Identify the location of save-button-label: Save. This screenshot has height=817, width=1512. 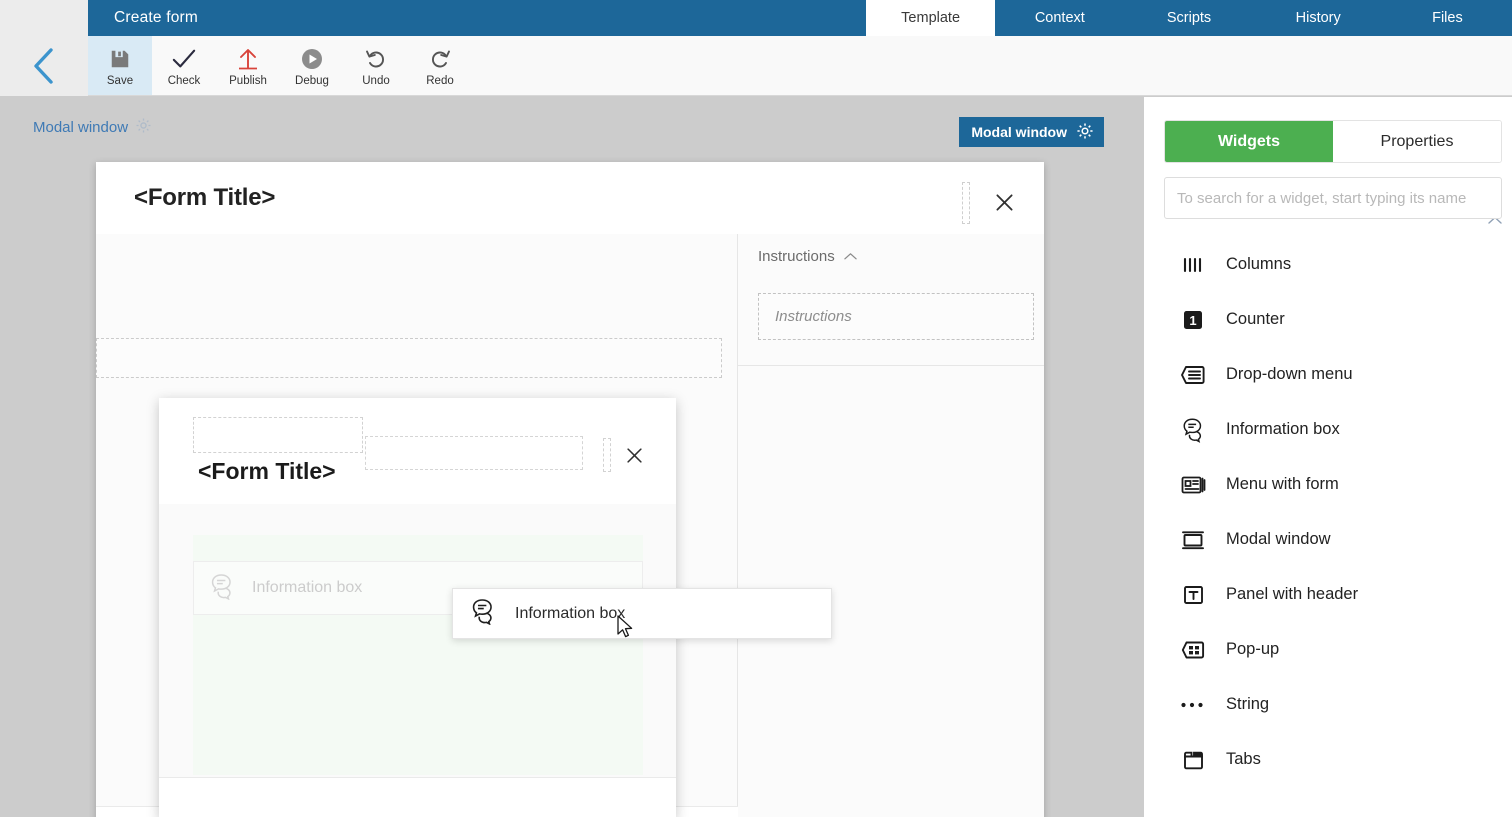
(120, 80).